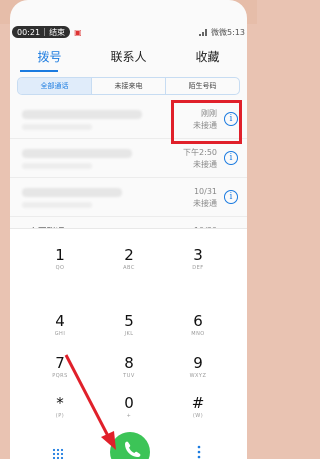  Describe the element at coordinates (60, 329) in the screenshot. I see `dial-key-4: 4 GHI` at that location.